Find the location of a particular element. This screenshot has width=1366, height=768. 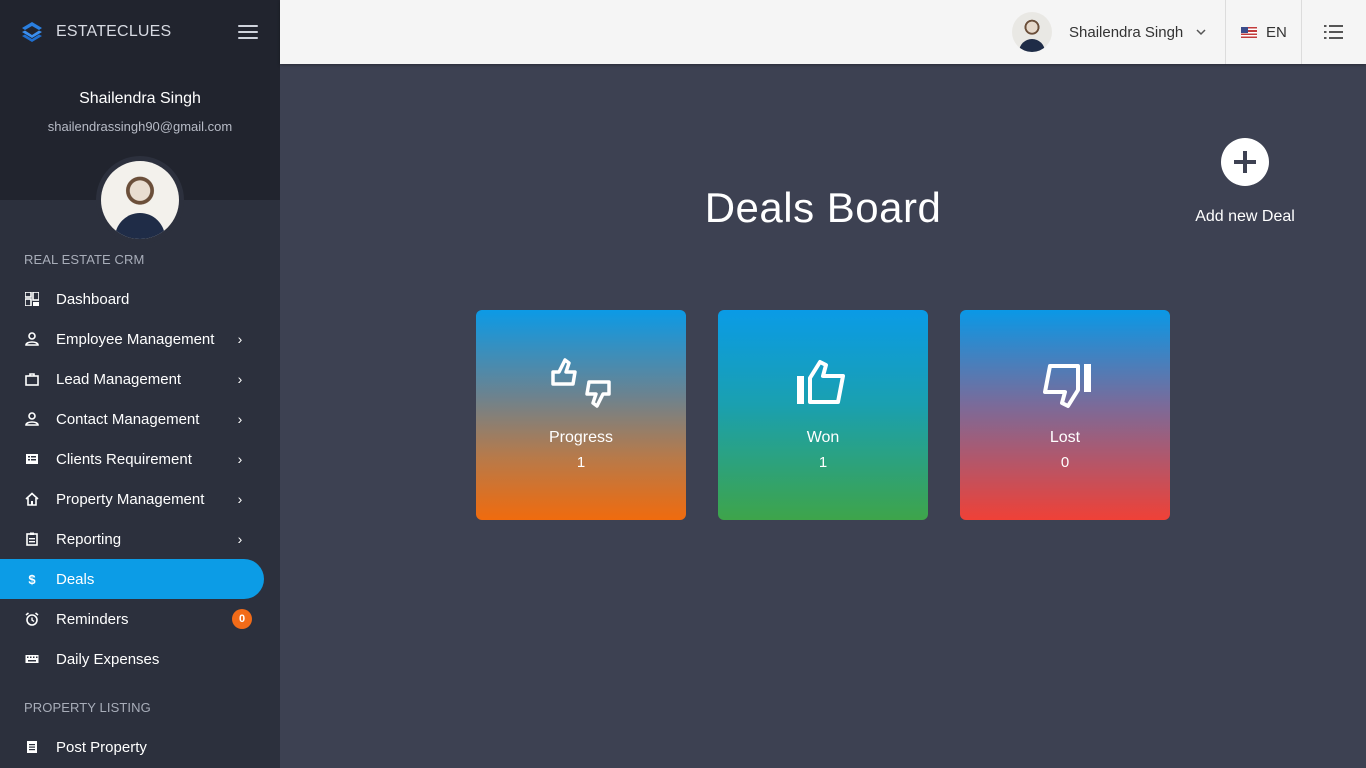

add-new-deal-button: Add new Deal is located at coordinates (1245, 186).